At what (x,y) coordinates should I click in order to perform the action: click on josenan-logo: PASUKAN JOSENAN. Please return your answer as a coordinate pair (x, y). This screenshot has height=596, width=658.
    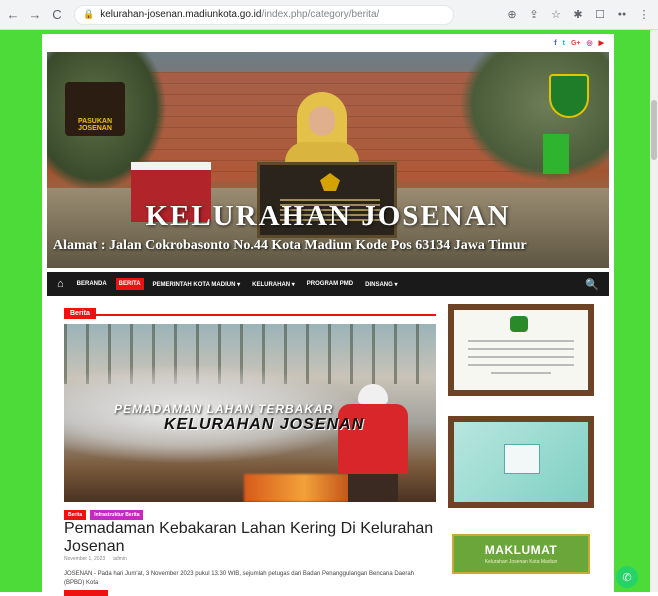
    Looking at the image, I should click on (95, 109).